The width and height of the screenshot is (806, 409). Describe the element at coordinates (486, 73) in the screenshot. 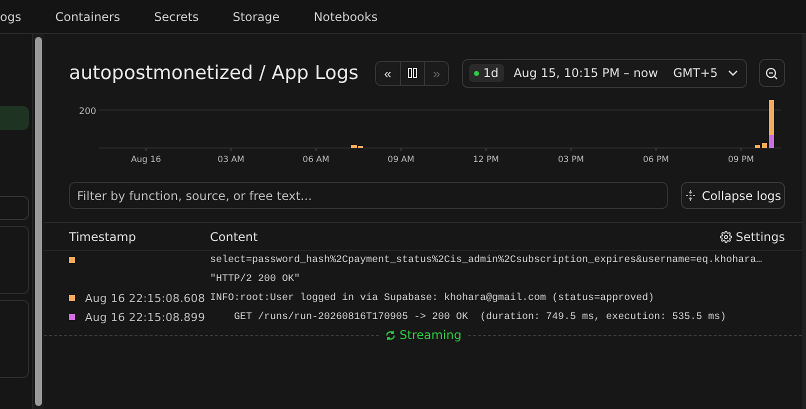

I see `range-badge: 1d` at that location.